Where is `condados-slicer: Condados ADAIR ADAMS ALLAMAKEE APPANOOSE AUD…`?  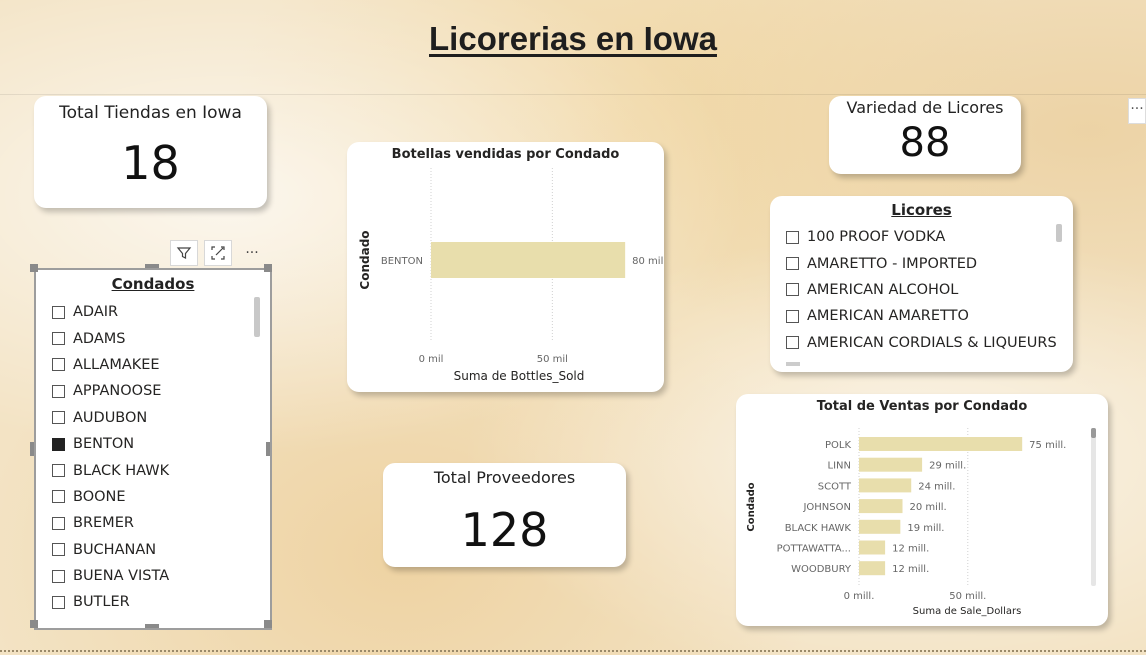
condados-slicer: Condados ADAIR ADAMS ALLAMAKEE APPANOOSE AUD… is located at coordinates (153, 449).